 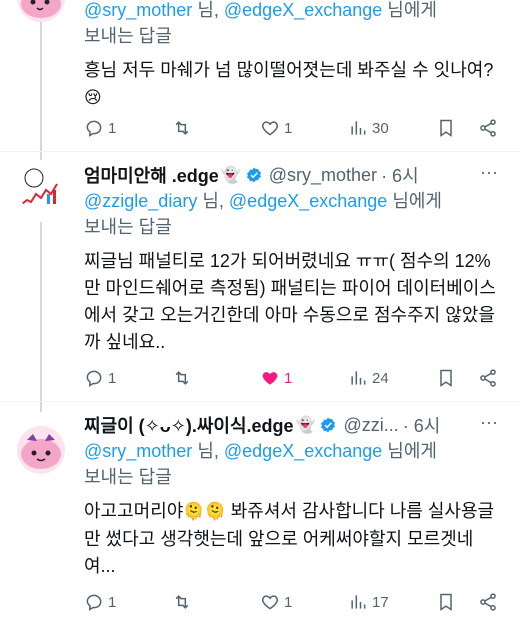 I want to click on post-text-body: 아고고머리야, so click(x=134, y=511).